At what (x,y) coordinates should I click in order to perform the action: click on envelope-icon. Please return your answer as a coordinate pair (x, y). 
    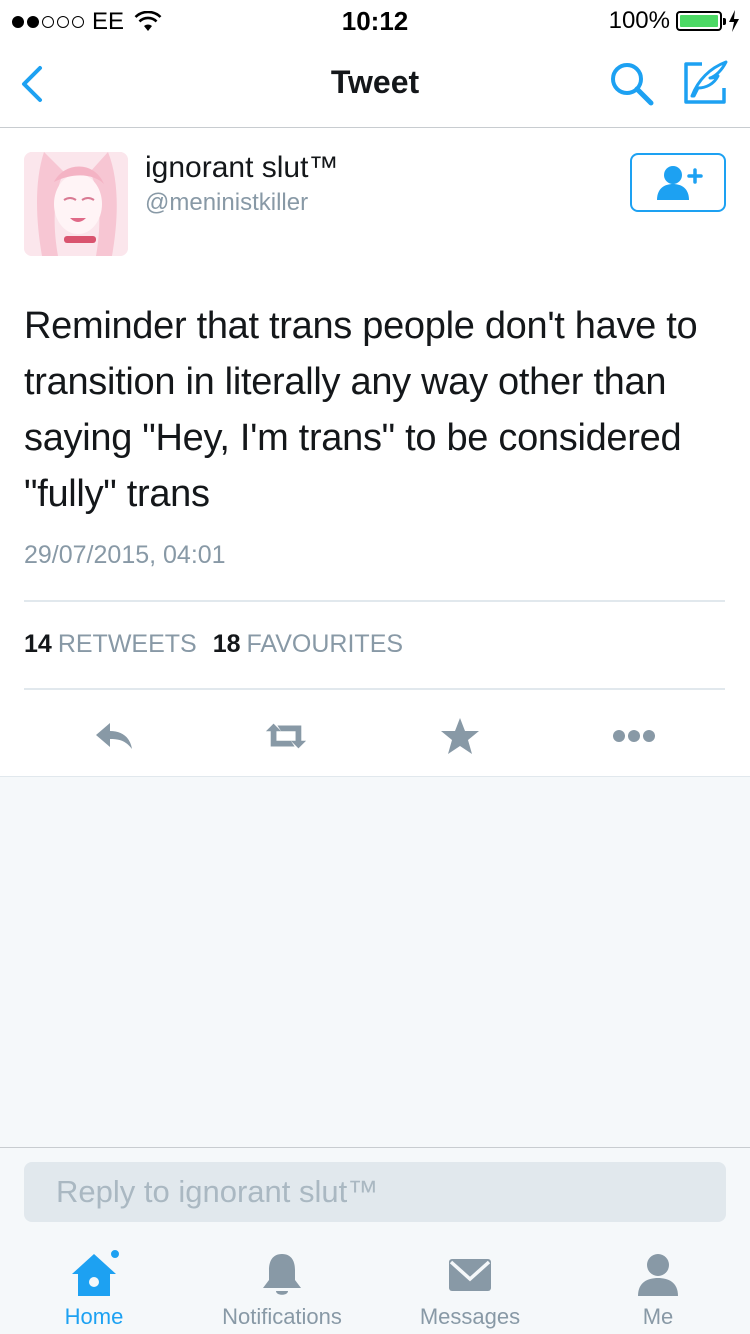
    Looking at the image, I should click on (470, 1275).